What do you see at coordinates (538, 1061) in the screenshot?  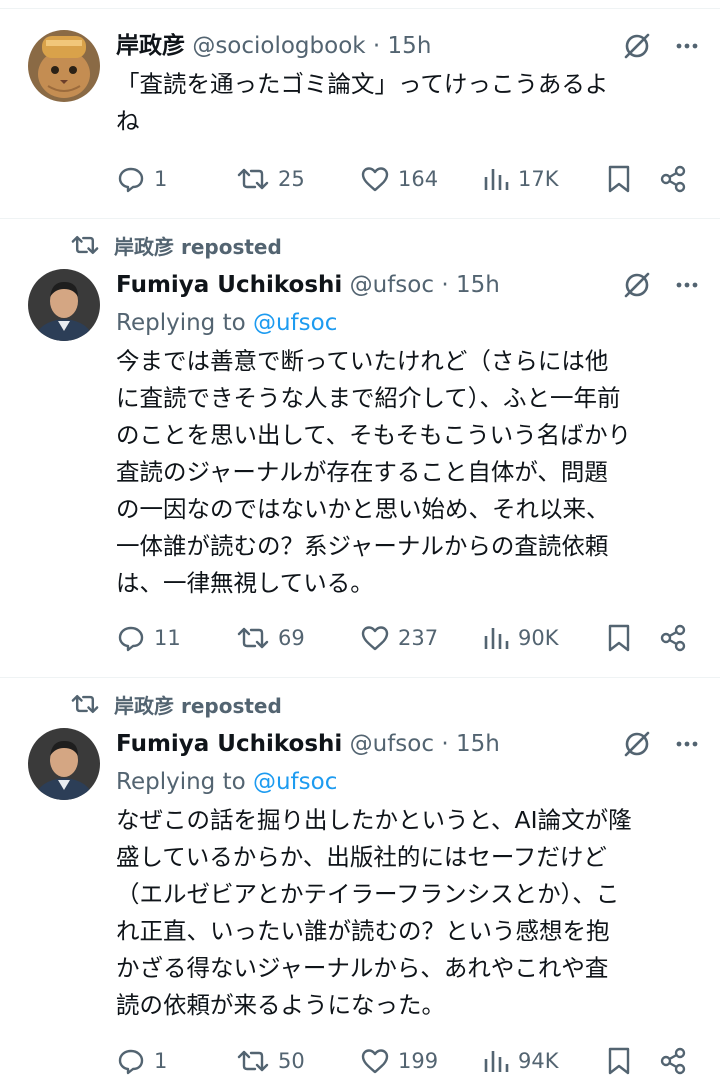 I see `view-count: 94K` at bounding box center [538, 1061].